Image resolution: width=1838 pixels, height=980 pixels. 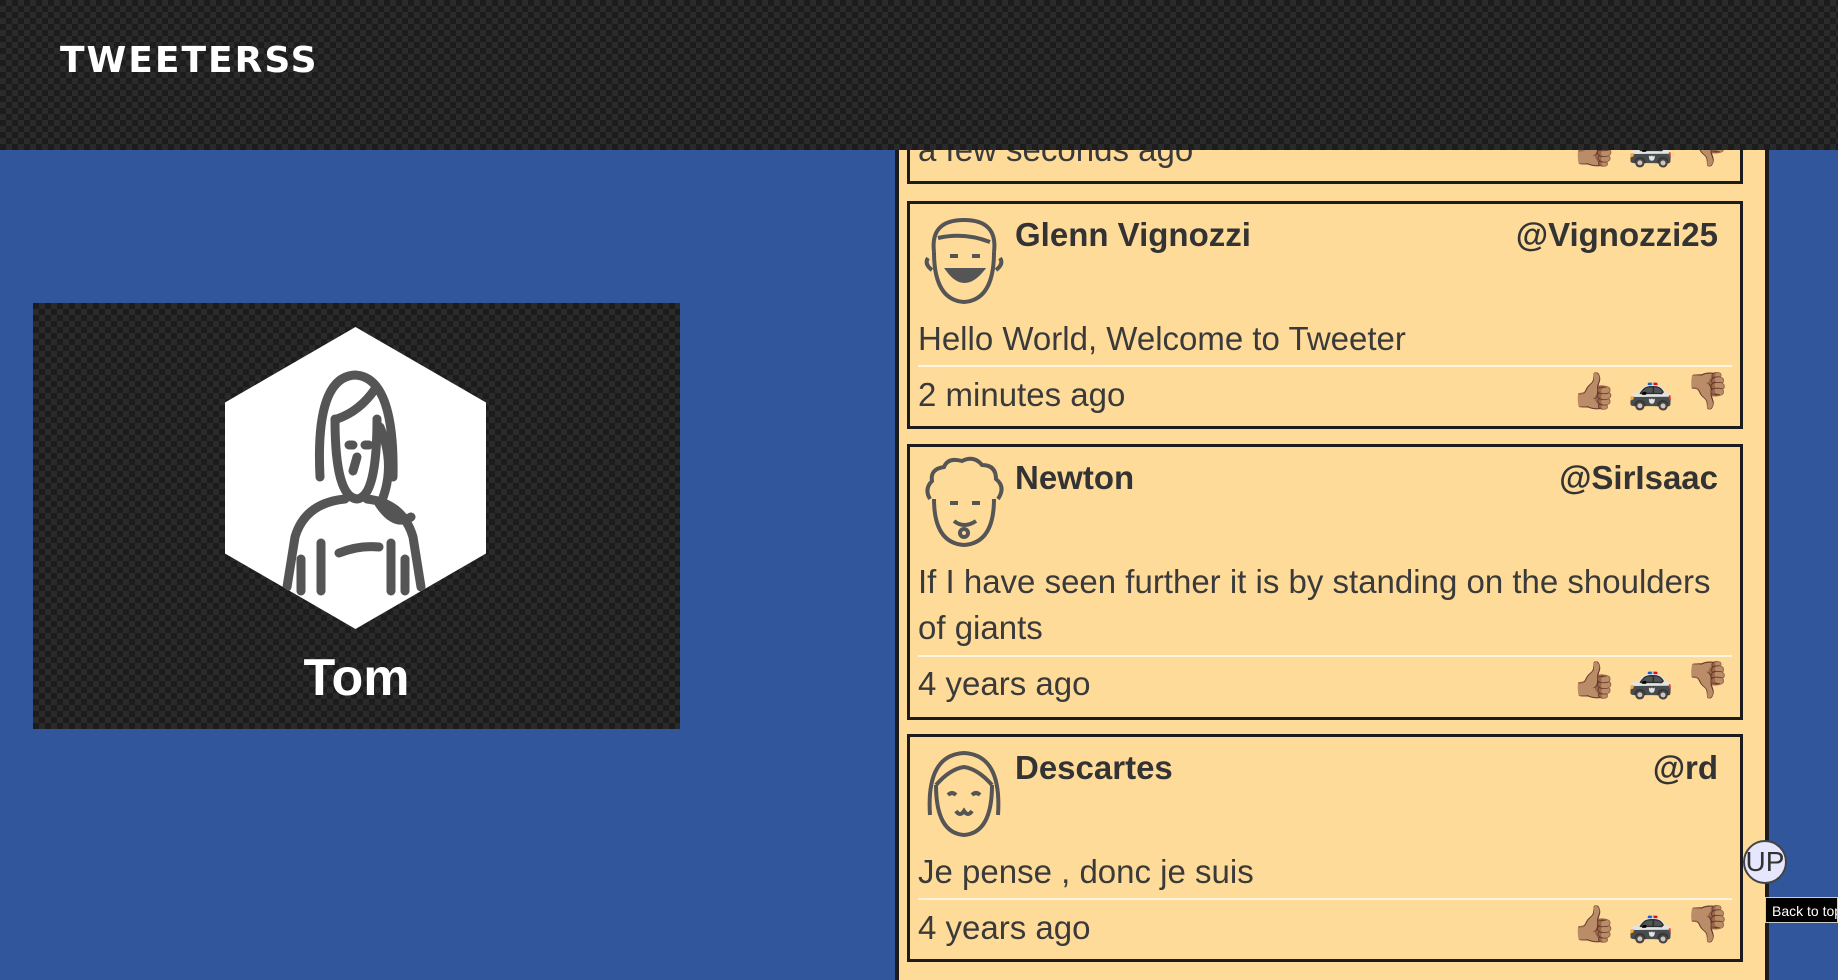 What do you see at coordinates (1801, 910) in the screenshot?
I see `back-to-top-tooltip: Back to top` at bounding box center [1801, 910].